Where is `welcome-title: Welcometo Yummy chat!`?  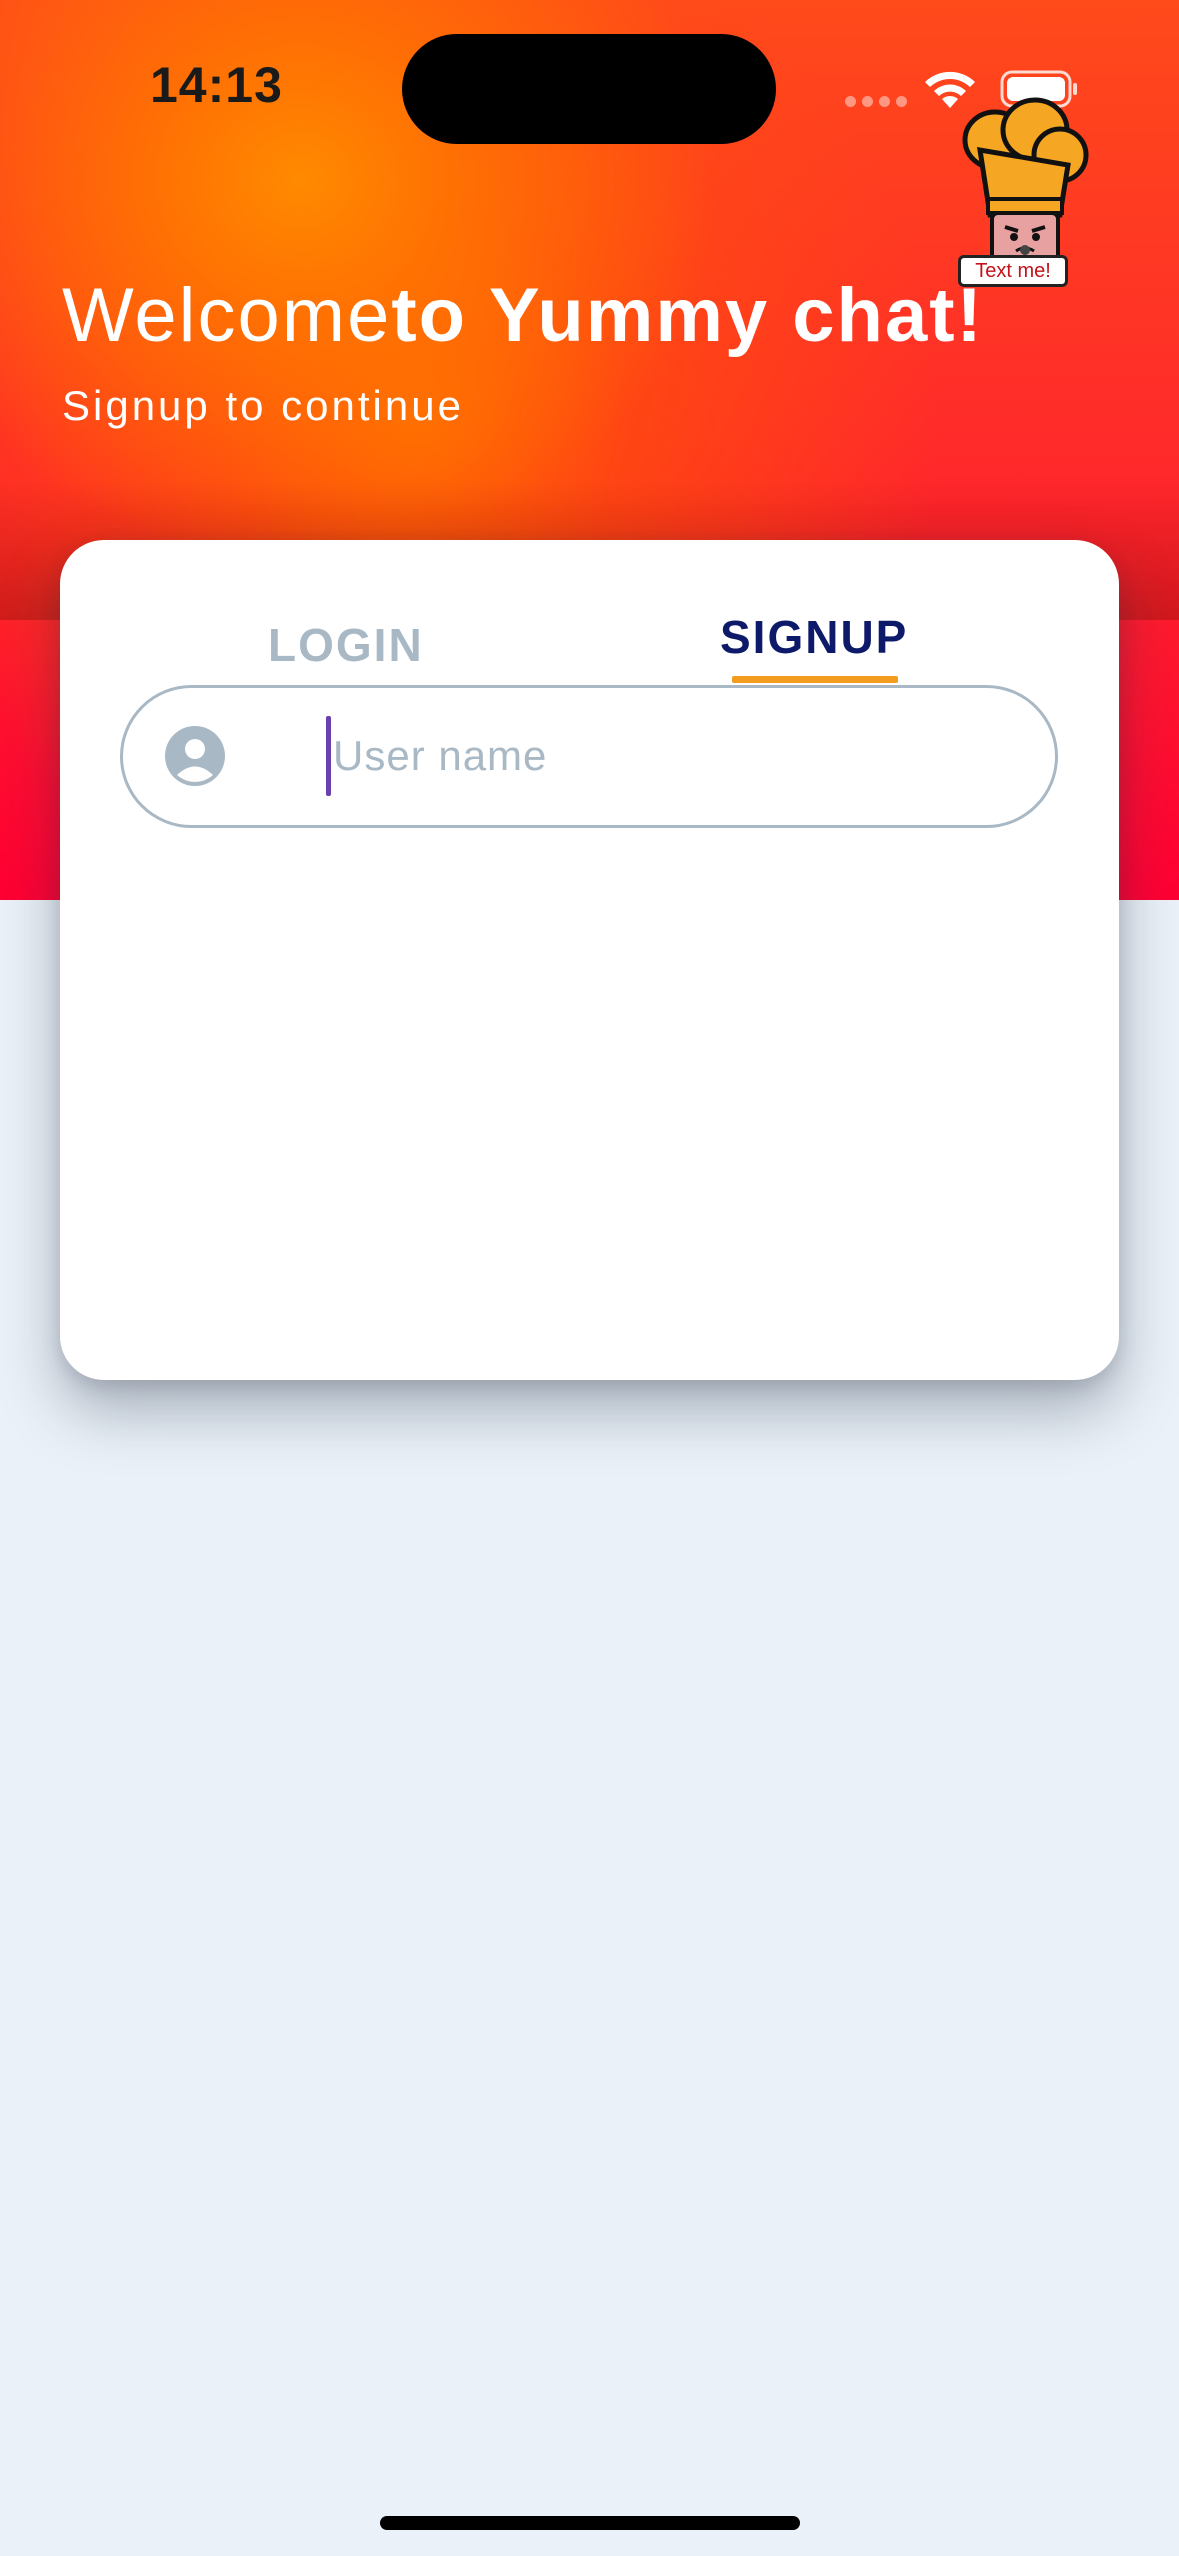 welcome-title: Welcometo Yummy chat! is located at coordinates (523, 315).